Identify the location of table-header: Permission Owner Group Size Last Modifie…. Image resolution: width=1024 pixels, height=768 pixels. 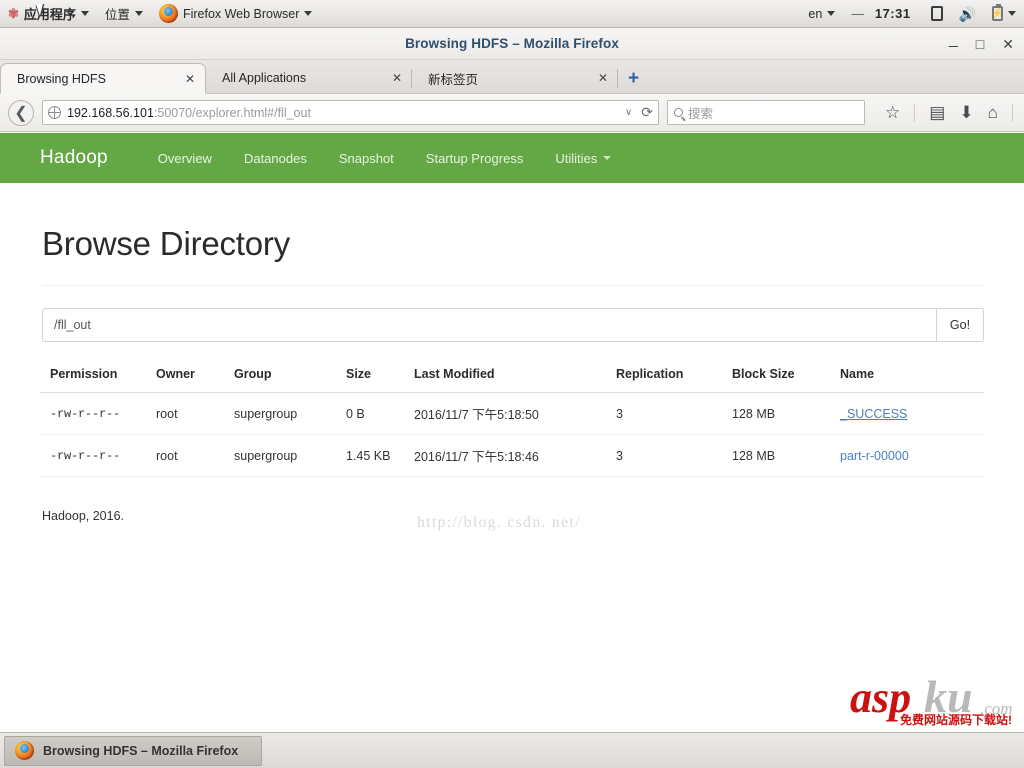
(512, 376).